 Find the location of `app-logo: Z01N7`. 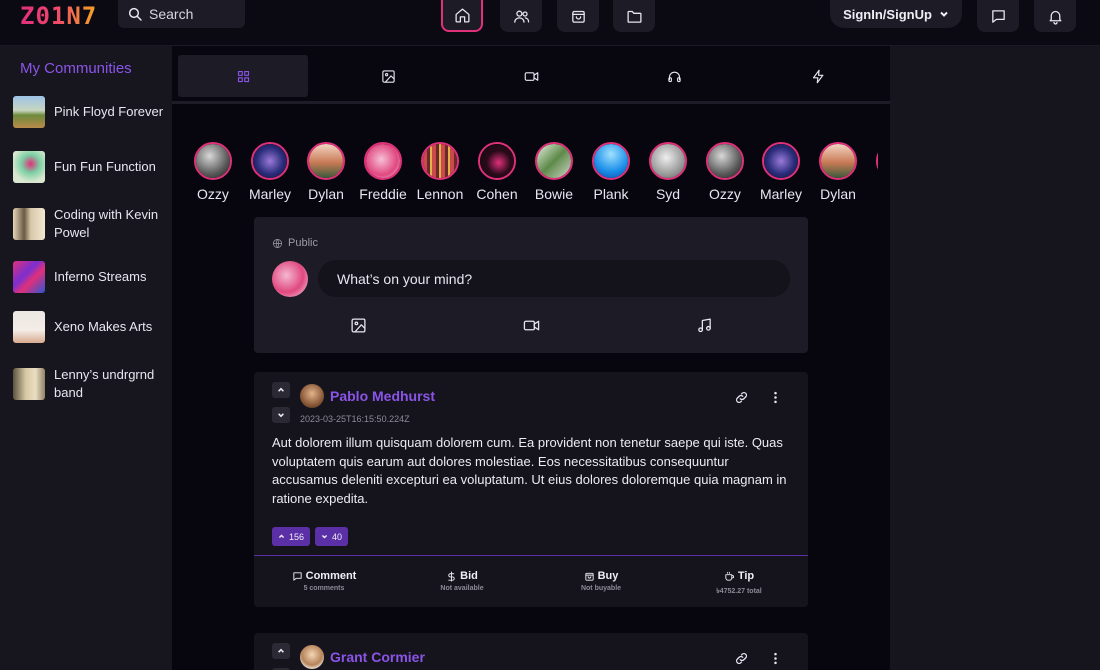

app-logo: Z01N7 is located at coordinates (58, 16).